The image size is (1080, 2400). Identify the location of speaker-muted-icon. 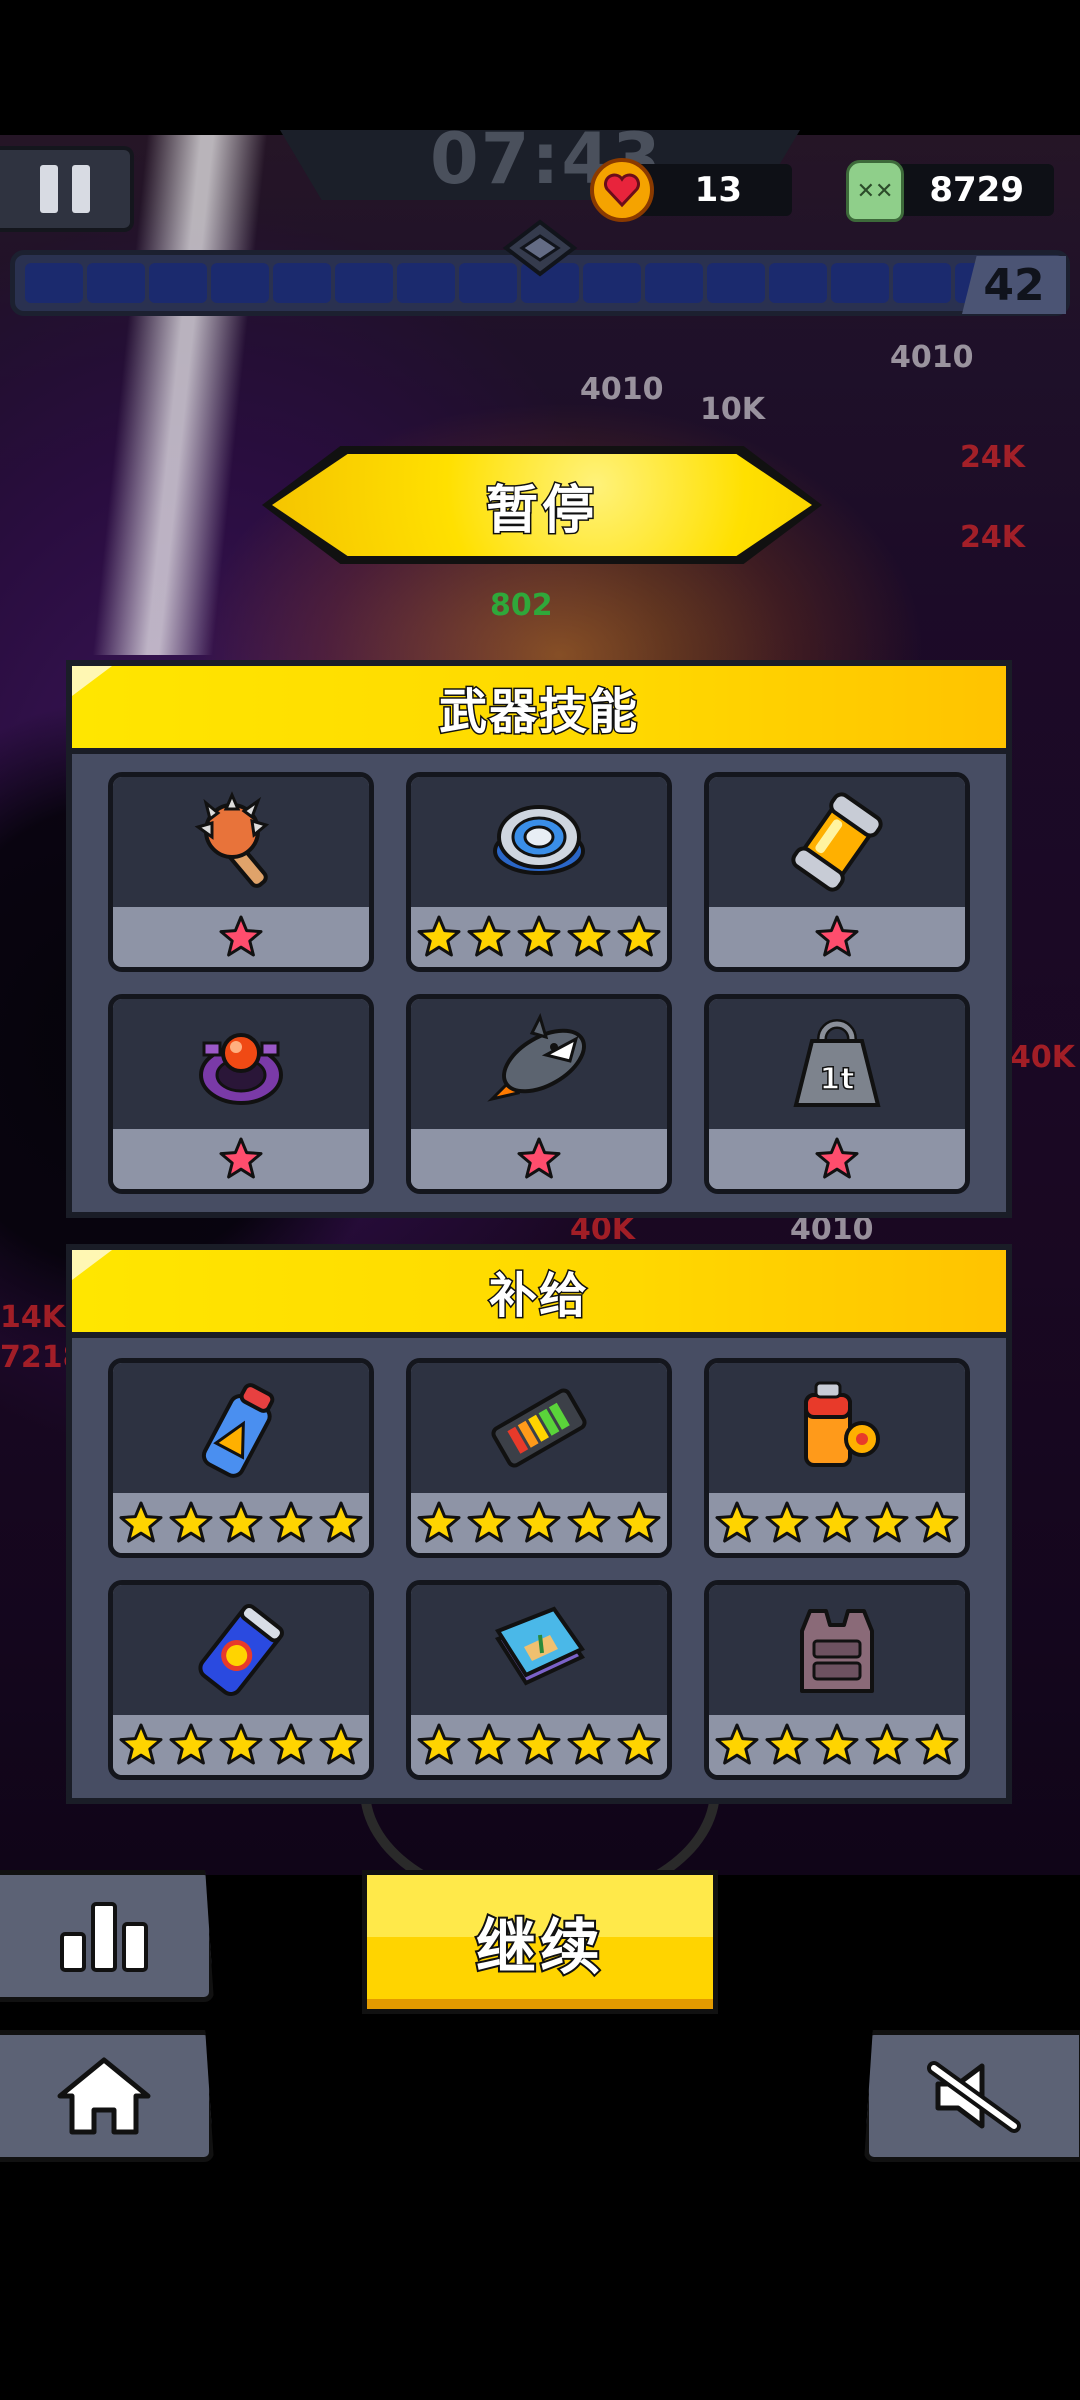
(974, 2097).